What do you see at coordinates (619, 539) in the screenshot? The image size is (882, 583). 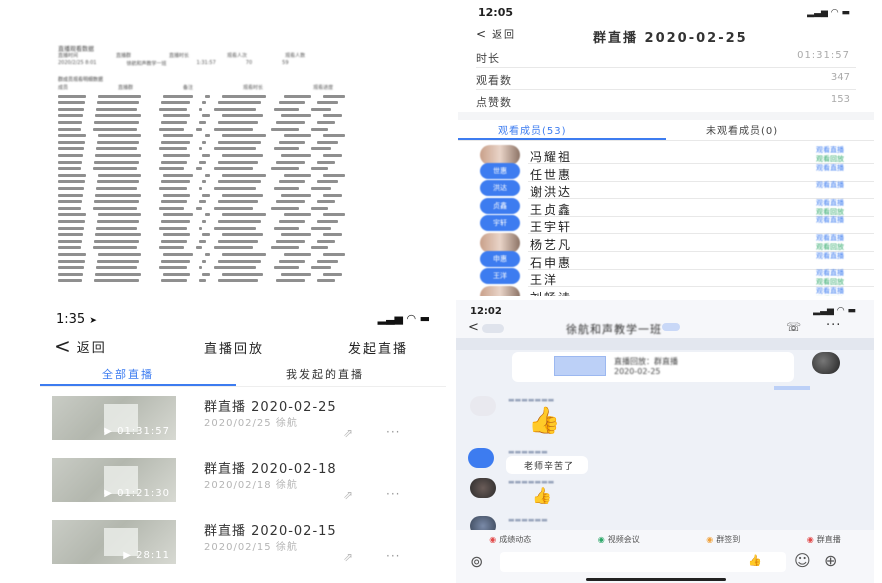 I see `toolbar-meeting: ◉ 视频会议` at bounding box center [619, 539].